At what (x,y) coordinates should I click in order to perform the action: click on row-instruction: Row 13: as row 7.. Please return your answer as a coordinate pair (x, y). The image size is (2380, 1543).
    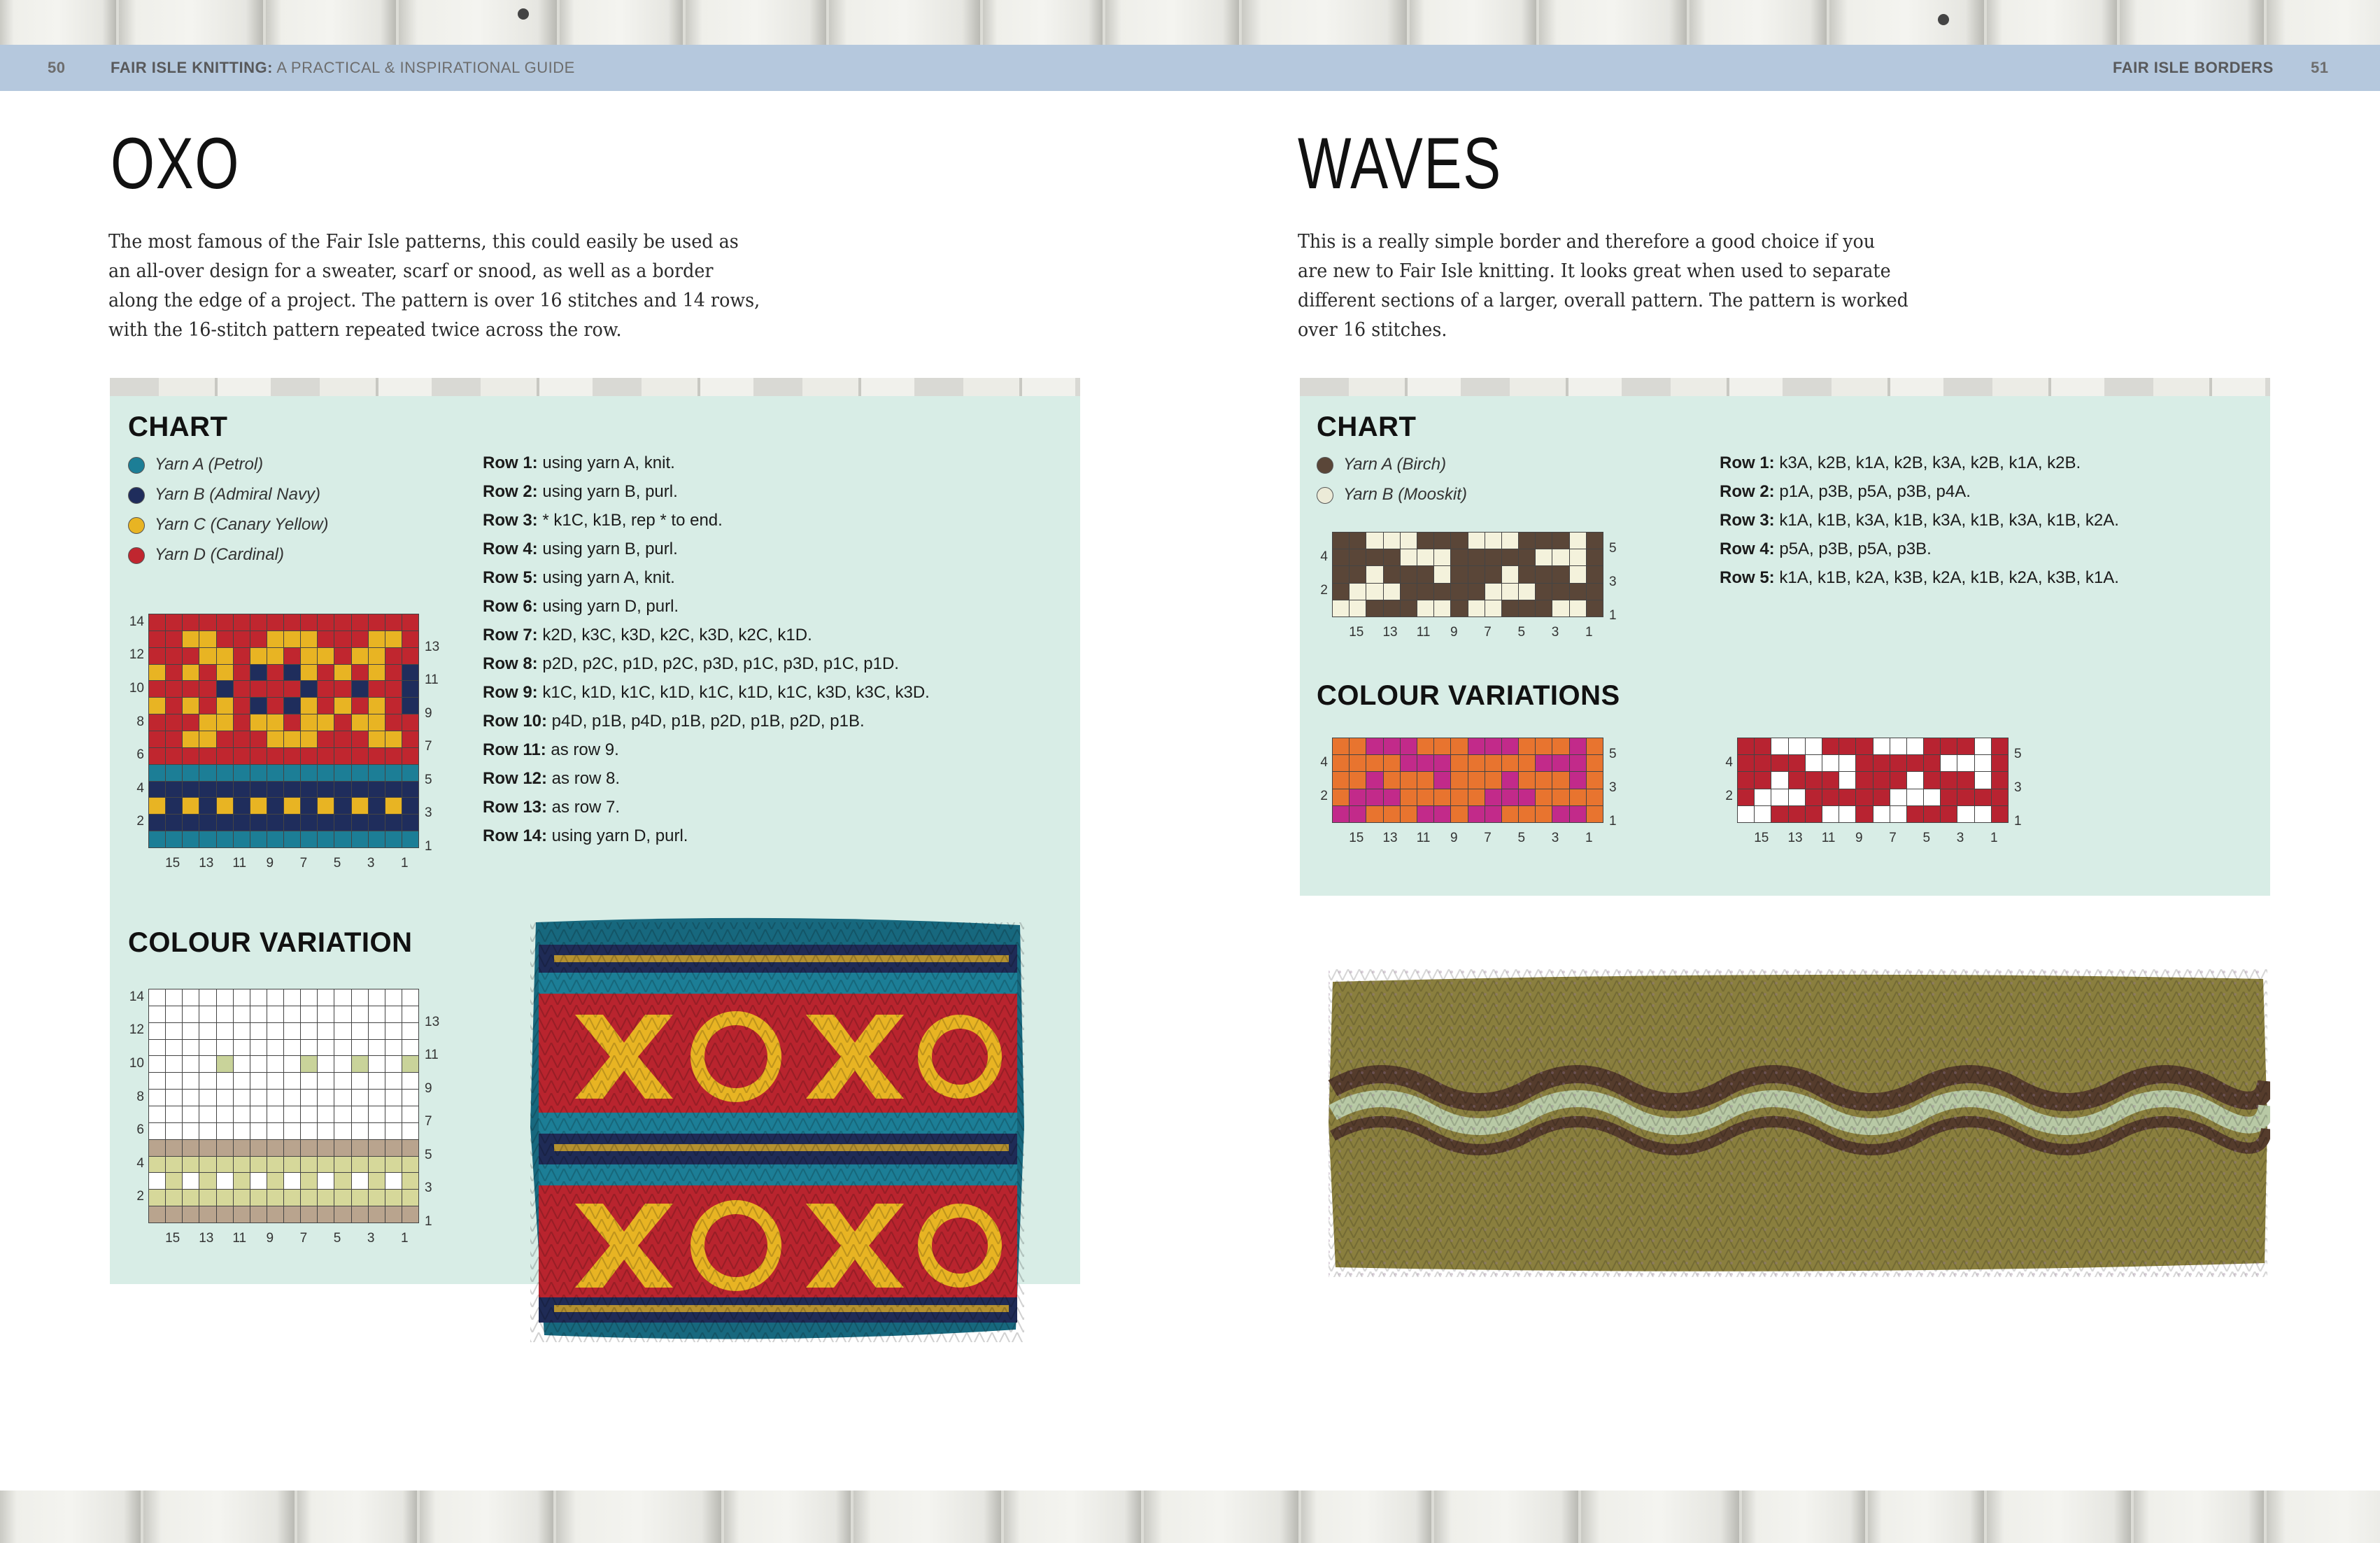
    Looking at the image, I should click on (552, 807).